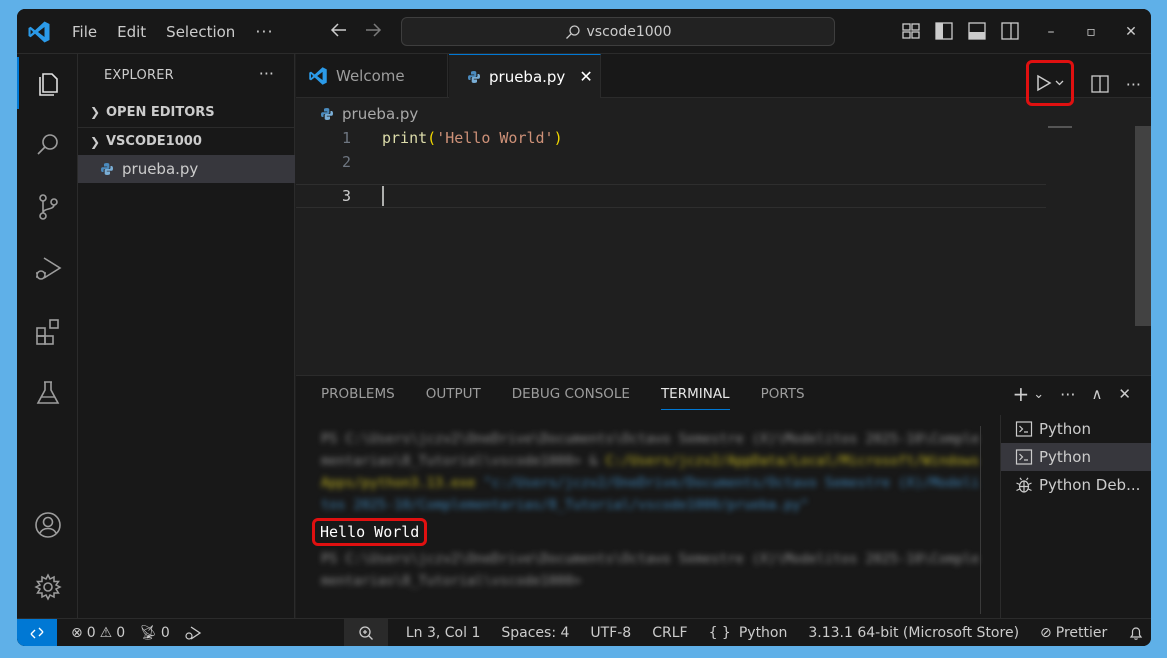 The width and height of the screenshot is (1167, 658). I want to click on open-editors-section: ❯ OPEN EDITORS, so click(186, 112).